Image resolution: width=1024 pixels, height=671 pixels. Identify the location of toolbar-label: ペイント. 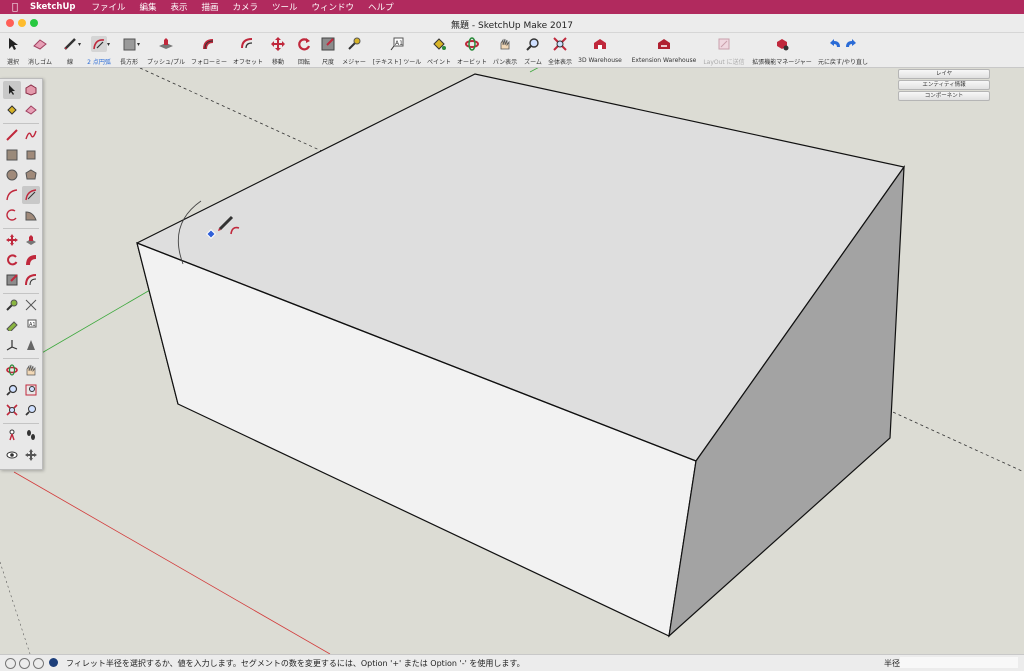
(438, 62).